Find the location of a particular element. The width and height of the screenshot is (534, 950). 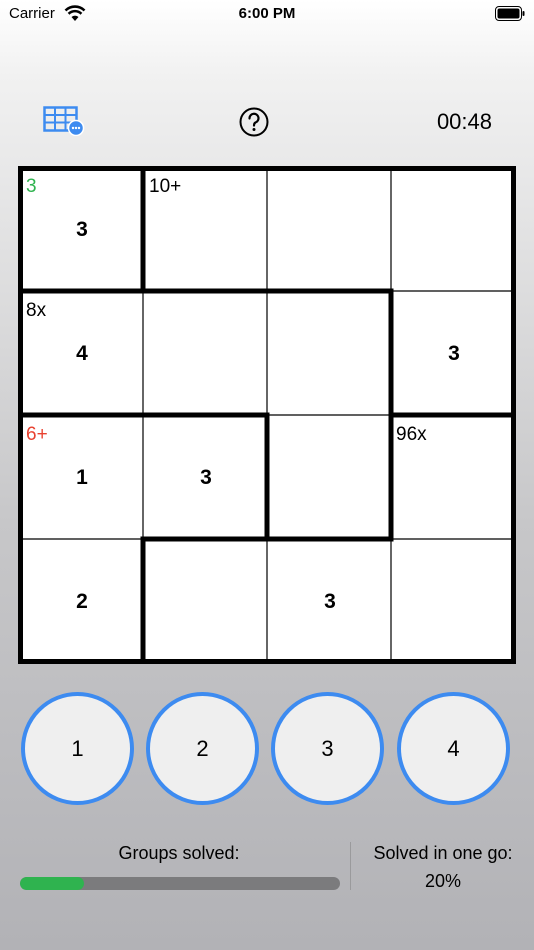

cage-label: 8x is located at coordinates (36, 310).